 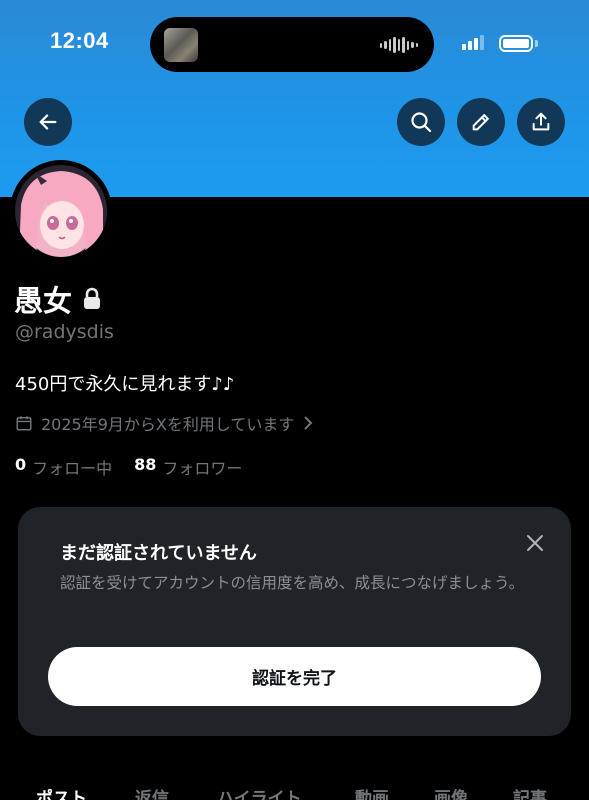 What do you see at coordinates (145, 464) in the screenshot?
I see `followers-count: 88` at bounding box center [145, 464].